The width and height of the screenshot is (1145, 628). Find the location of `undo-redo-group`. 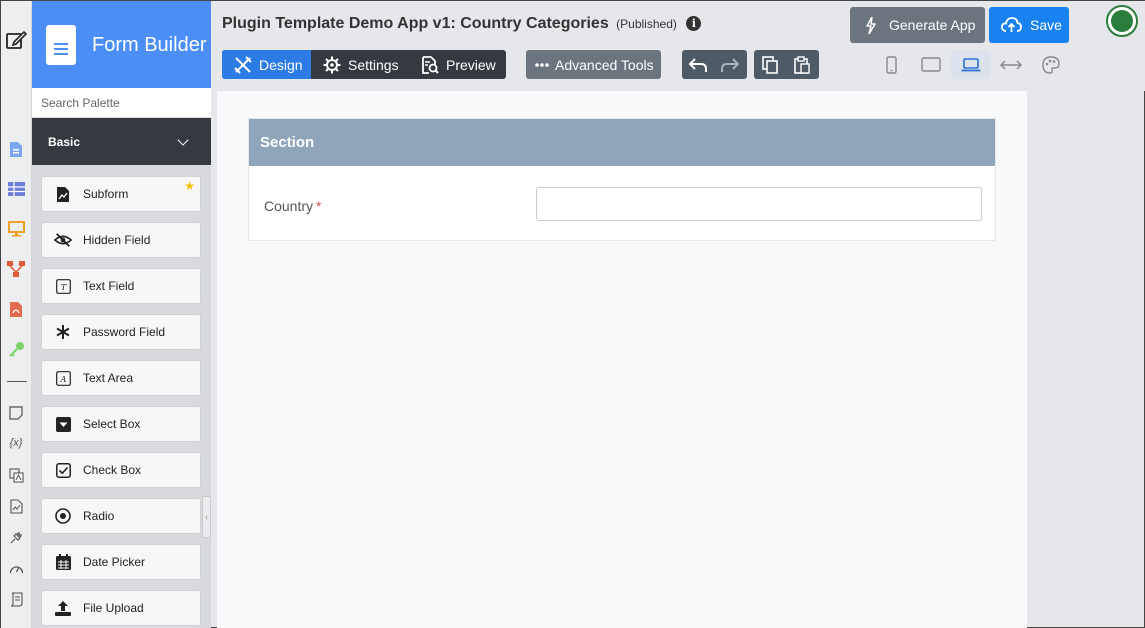

undo-redo-group is located at coordinates (714, 64).